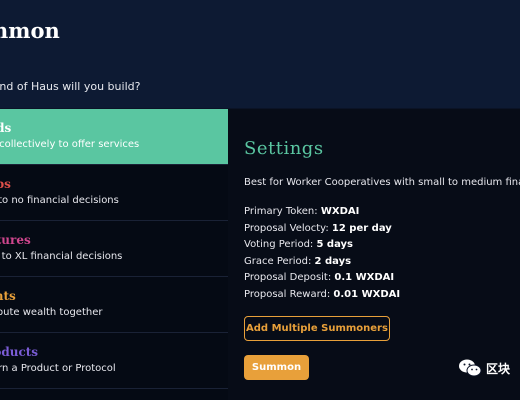 The height and width of the screenshot is (400, 520). Describe the element at coordinates (289, 294) in the screenshot. I see `detail-label: Proposal Reward:` at that location.